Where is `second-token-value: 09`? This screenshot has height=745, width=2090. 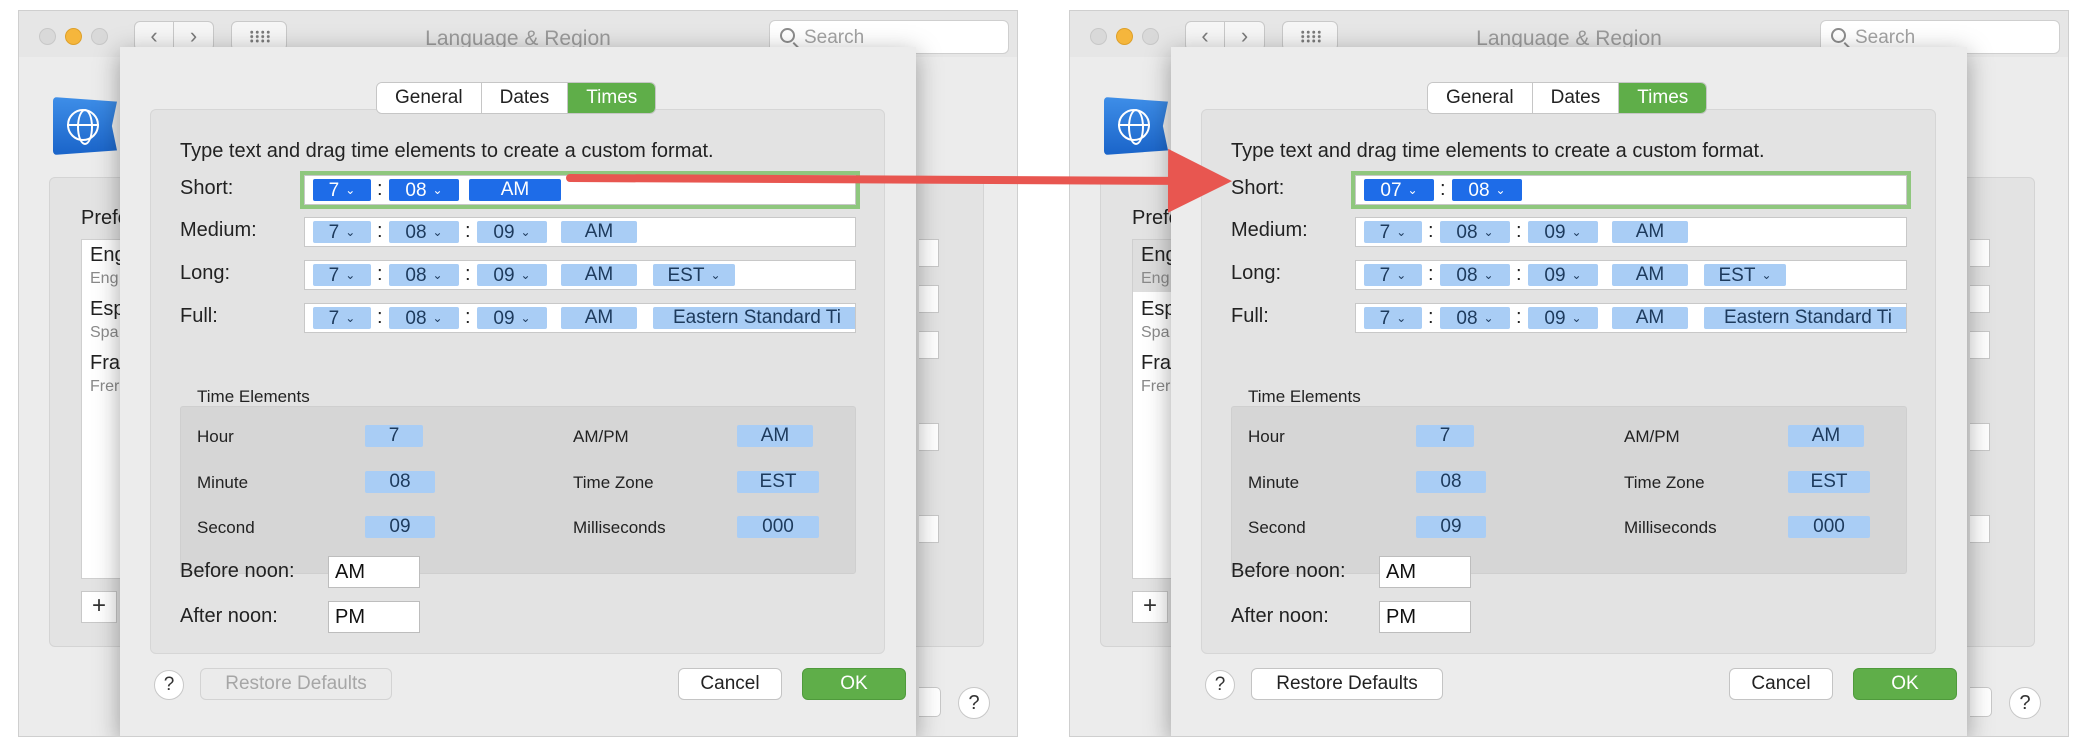 second-token-value: 09 is located at coordinates (504, 318).